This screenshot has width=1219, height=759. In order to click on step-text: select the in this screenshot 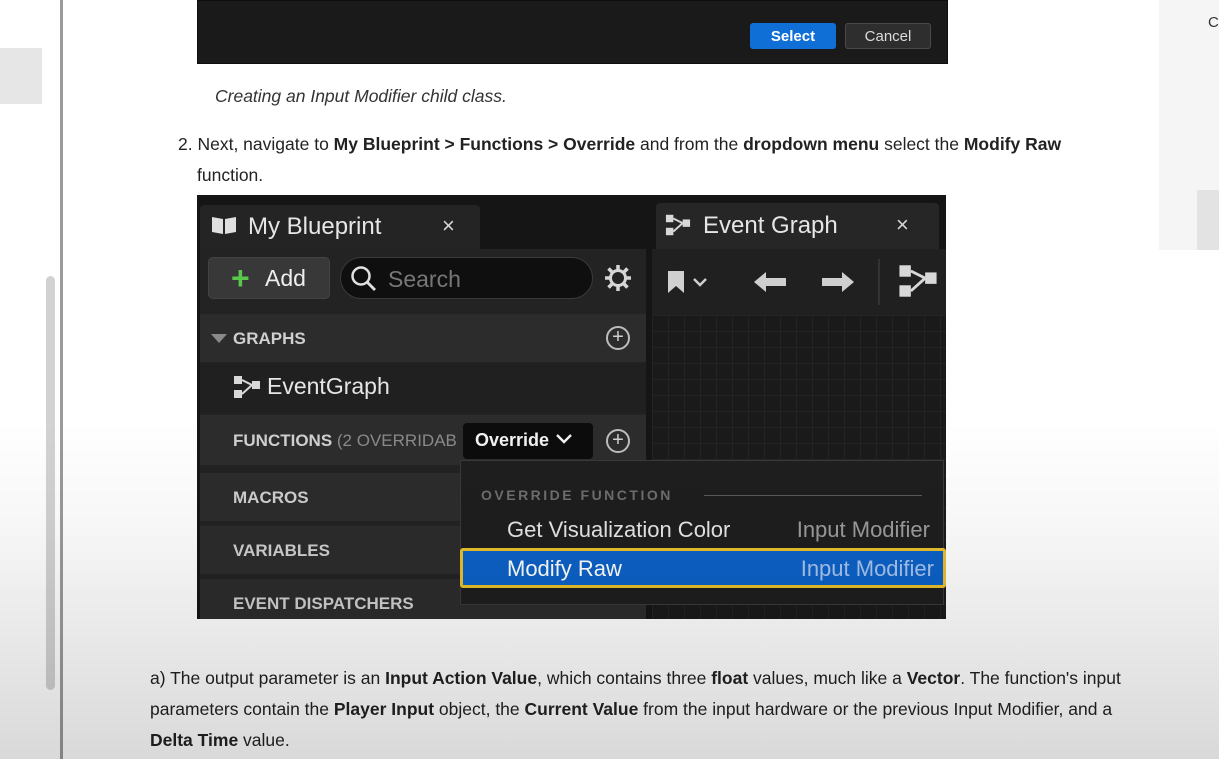, I will do `click(921, 144)`.